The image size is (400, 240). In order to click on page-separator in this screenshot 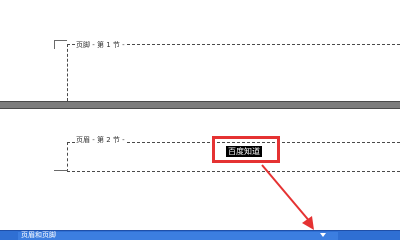, I will do `click(200, 105)`.